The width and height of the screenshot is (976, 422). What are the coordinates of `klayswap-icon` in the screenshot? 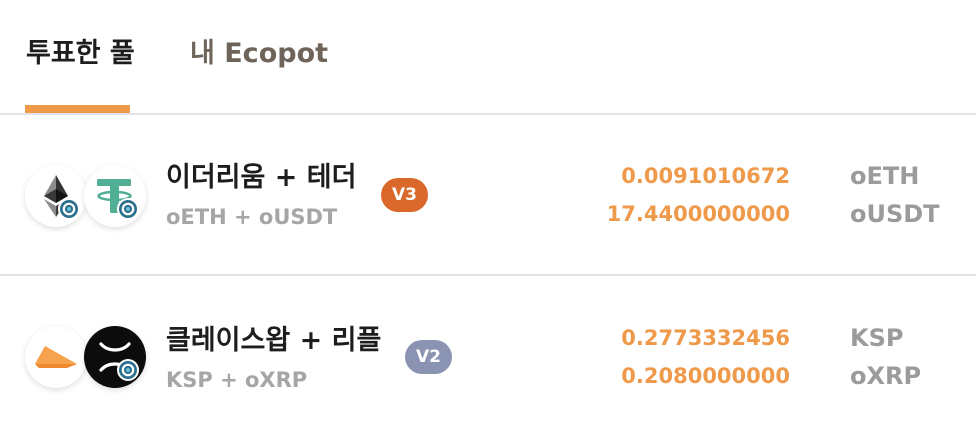 It's located at (56, 357).